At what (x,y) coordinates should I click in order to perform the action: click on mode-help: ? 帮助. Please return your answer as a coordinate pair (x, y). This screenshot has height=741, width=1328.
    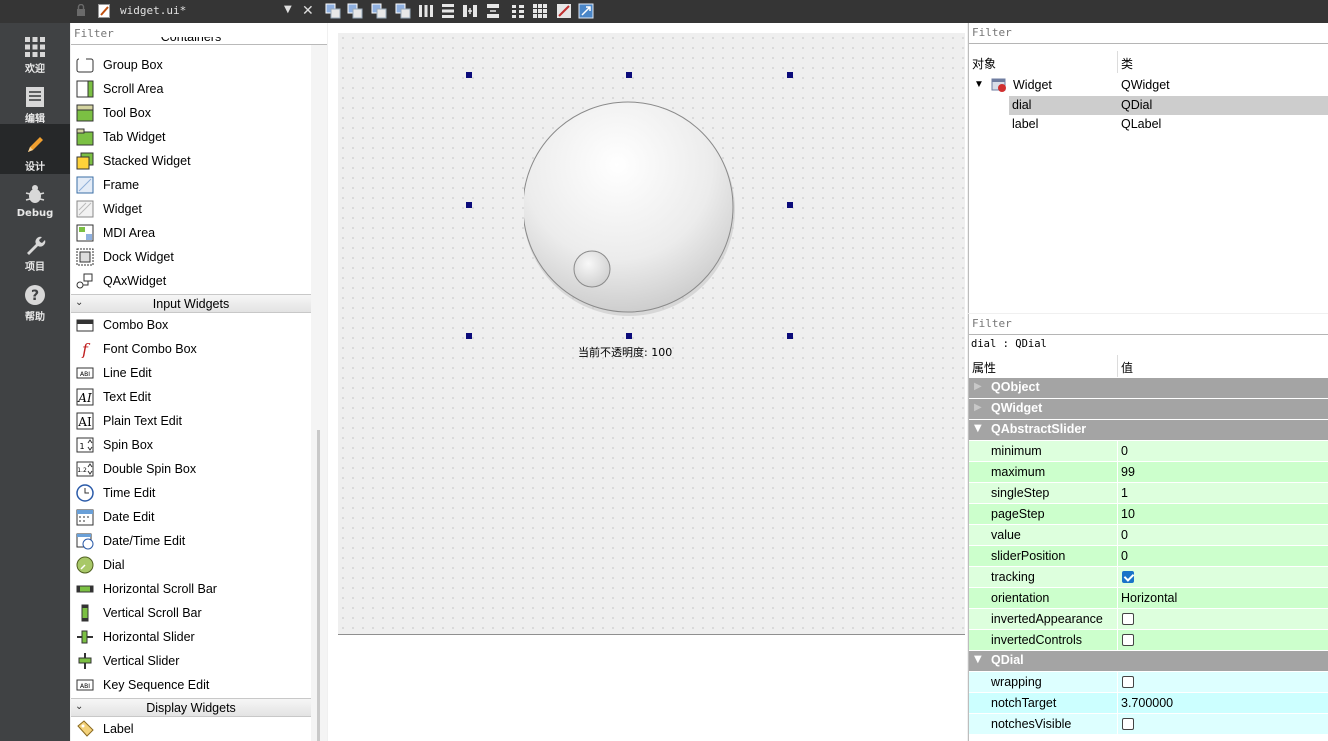
    Looking at the image, I should click on (35, 305).